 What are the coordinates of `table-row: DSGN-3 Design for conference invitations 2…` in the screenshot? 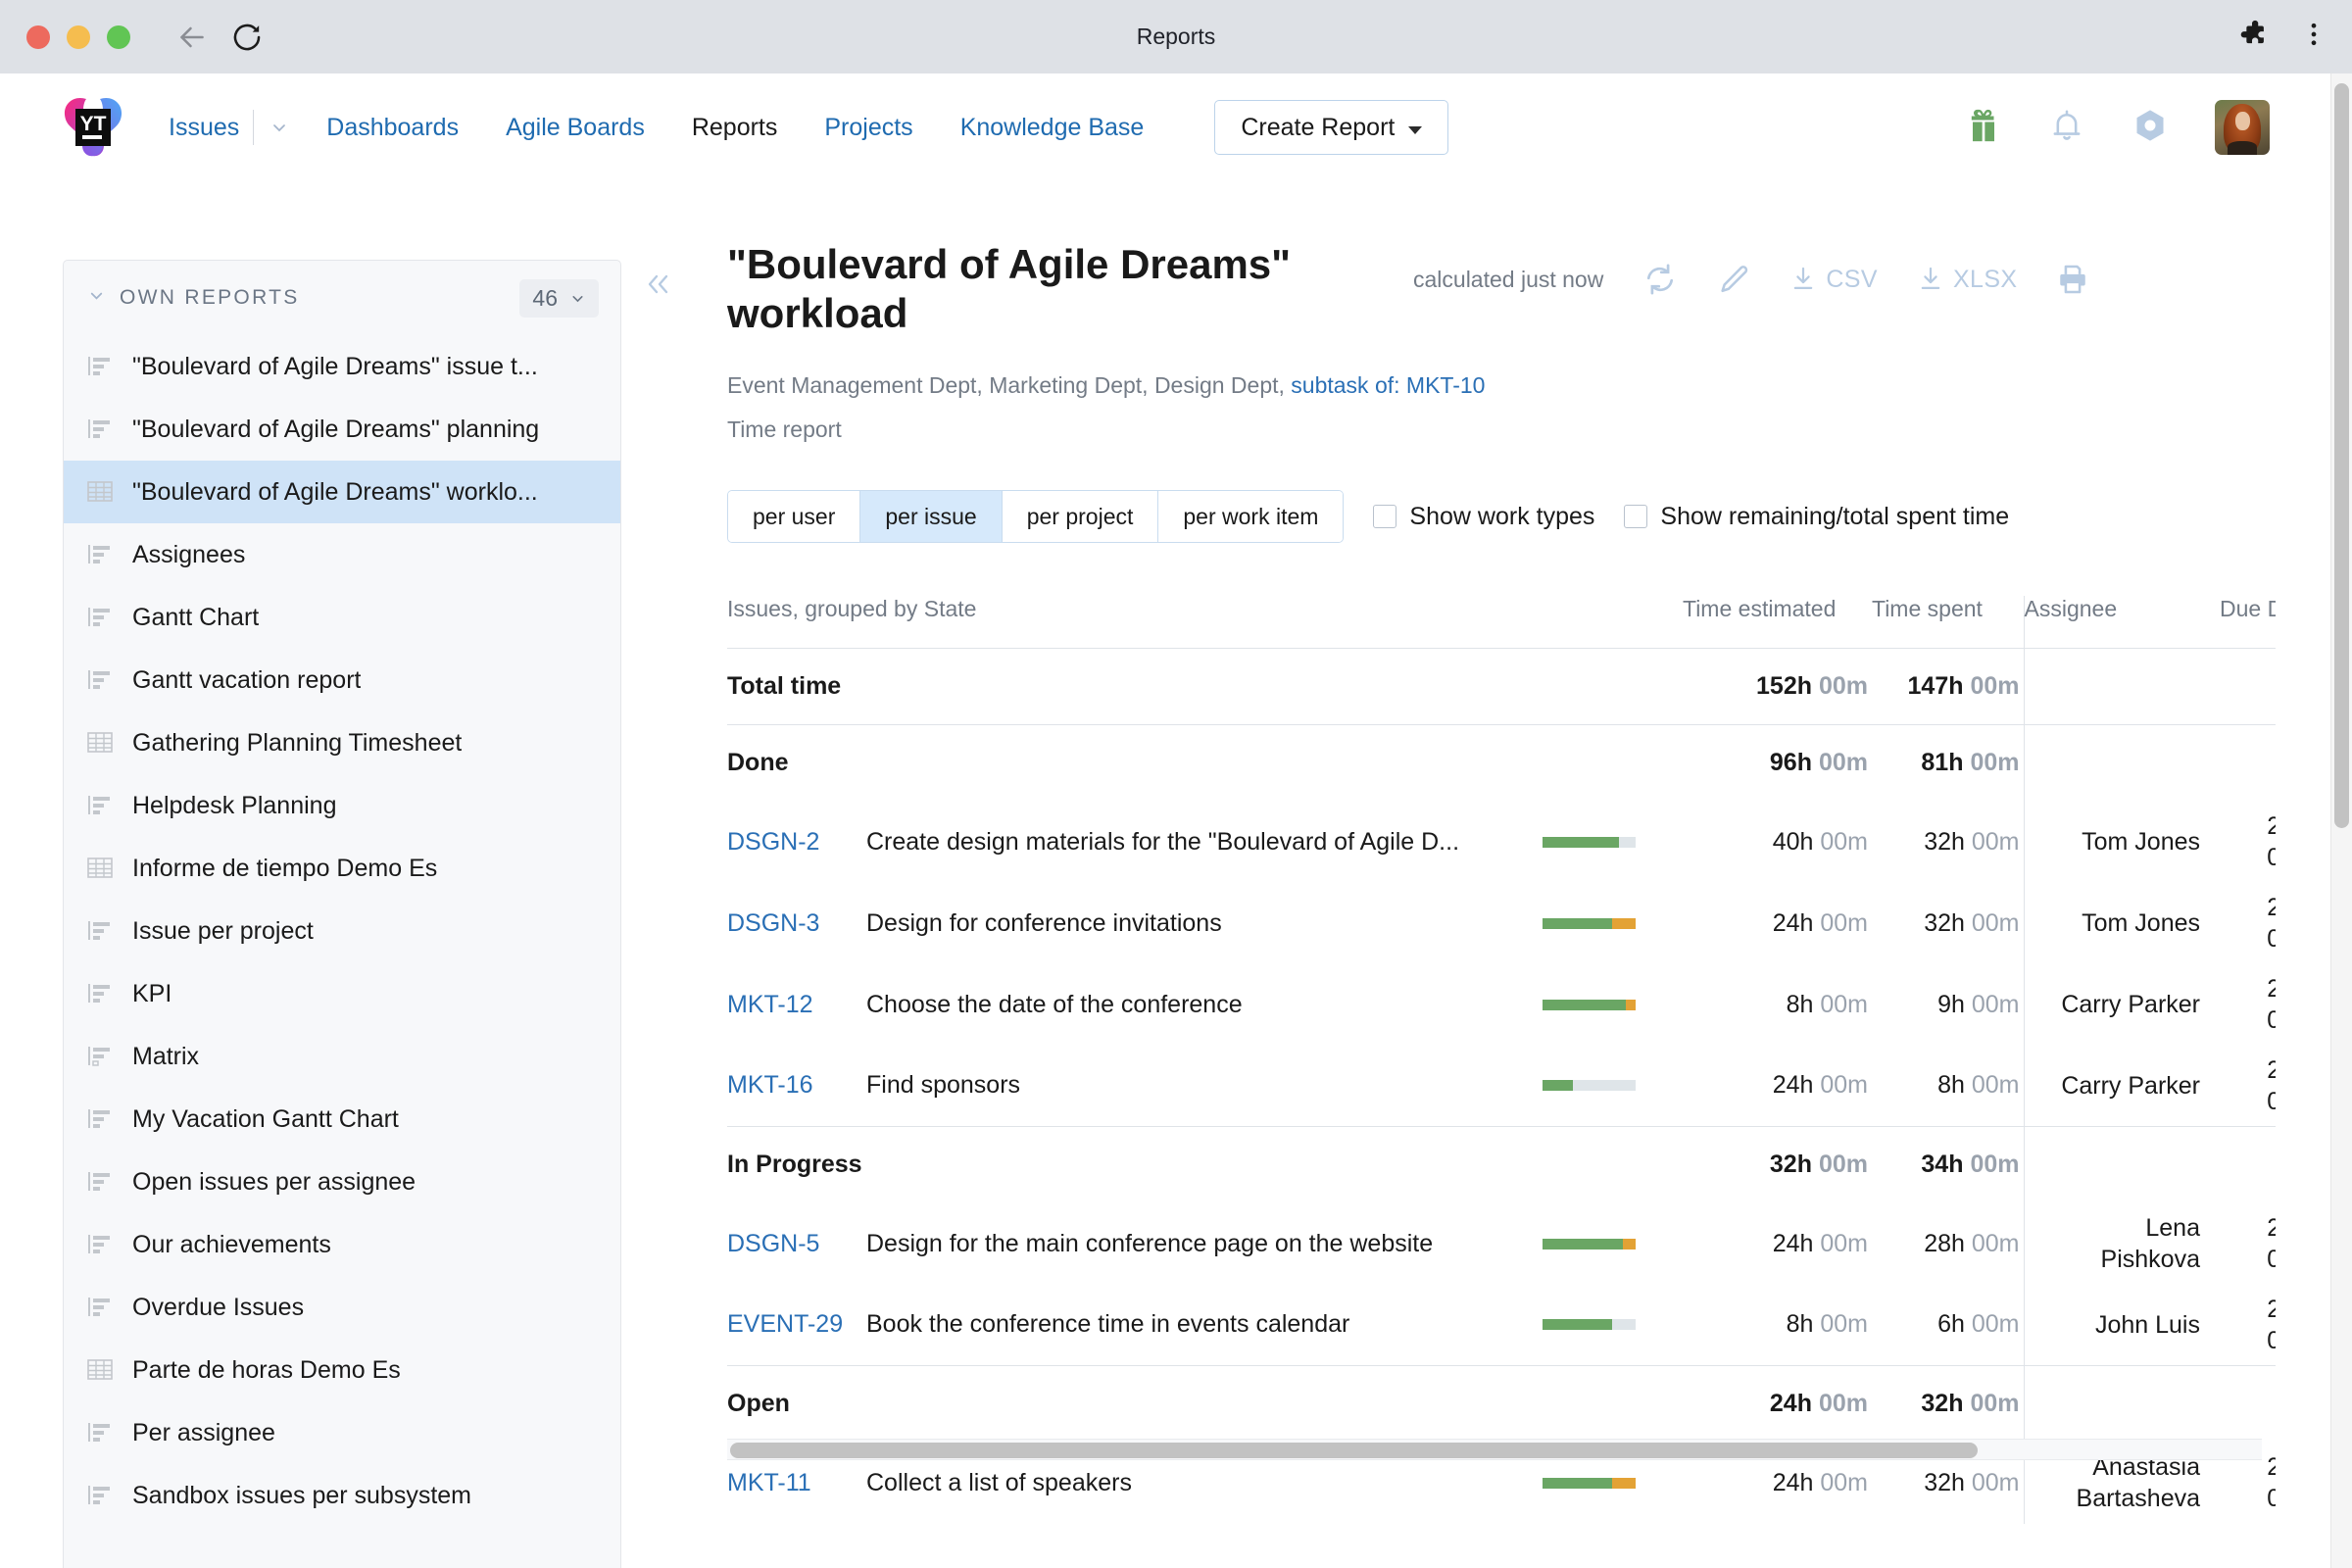 It's located at (1501, 923).